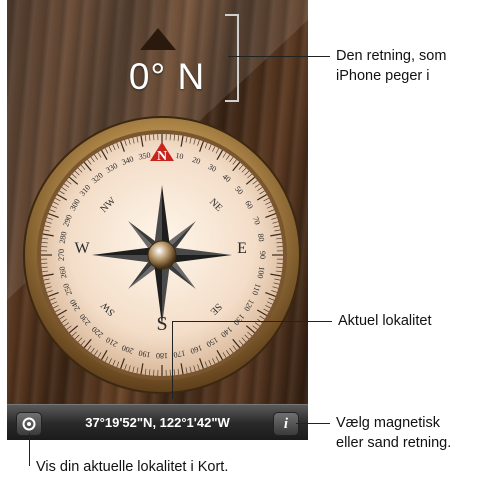 The image size is (488, 480). What do you see at coordinates (388, 423) in the screenshot?
I see `callout-info-line1: Vælg magnetisk` at bounding box center [388, 423].